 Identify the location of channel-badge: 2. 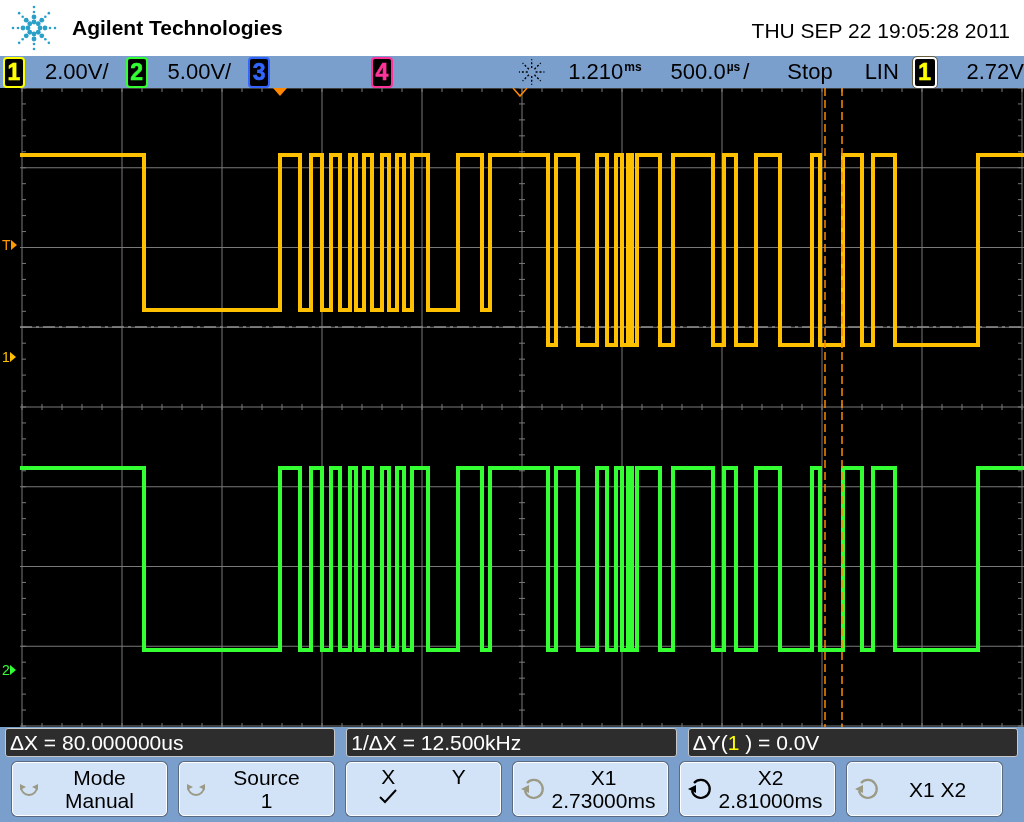
(136, 72).